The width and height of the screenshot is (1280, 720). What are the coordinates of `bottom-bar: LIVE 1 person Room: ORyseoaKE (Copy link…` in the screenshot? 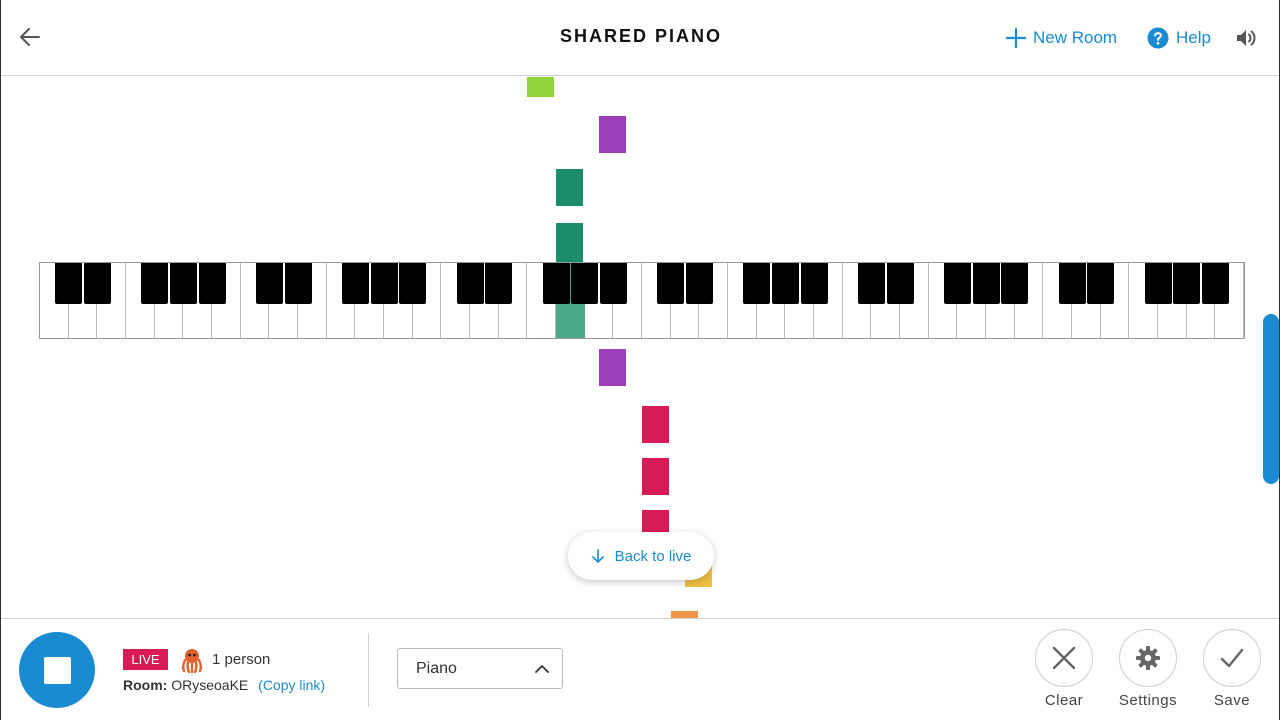 It's located at (640, 669).